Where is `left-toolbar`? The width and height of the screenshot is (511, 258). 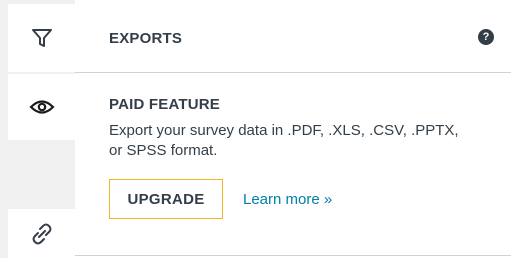
left-toolbar is located at coordinates (37, 129).